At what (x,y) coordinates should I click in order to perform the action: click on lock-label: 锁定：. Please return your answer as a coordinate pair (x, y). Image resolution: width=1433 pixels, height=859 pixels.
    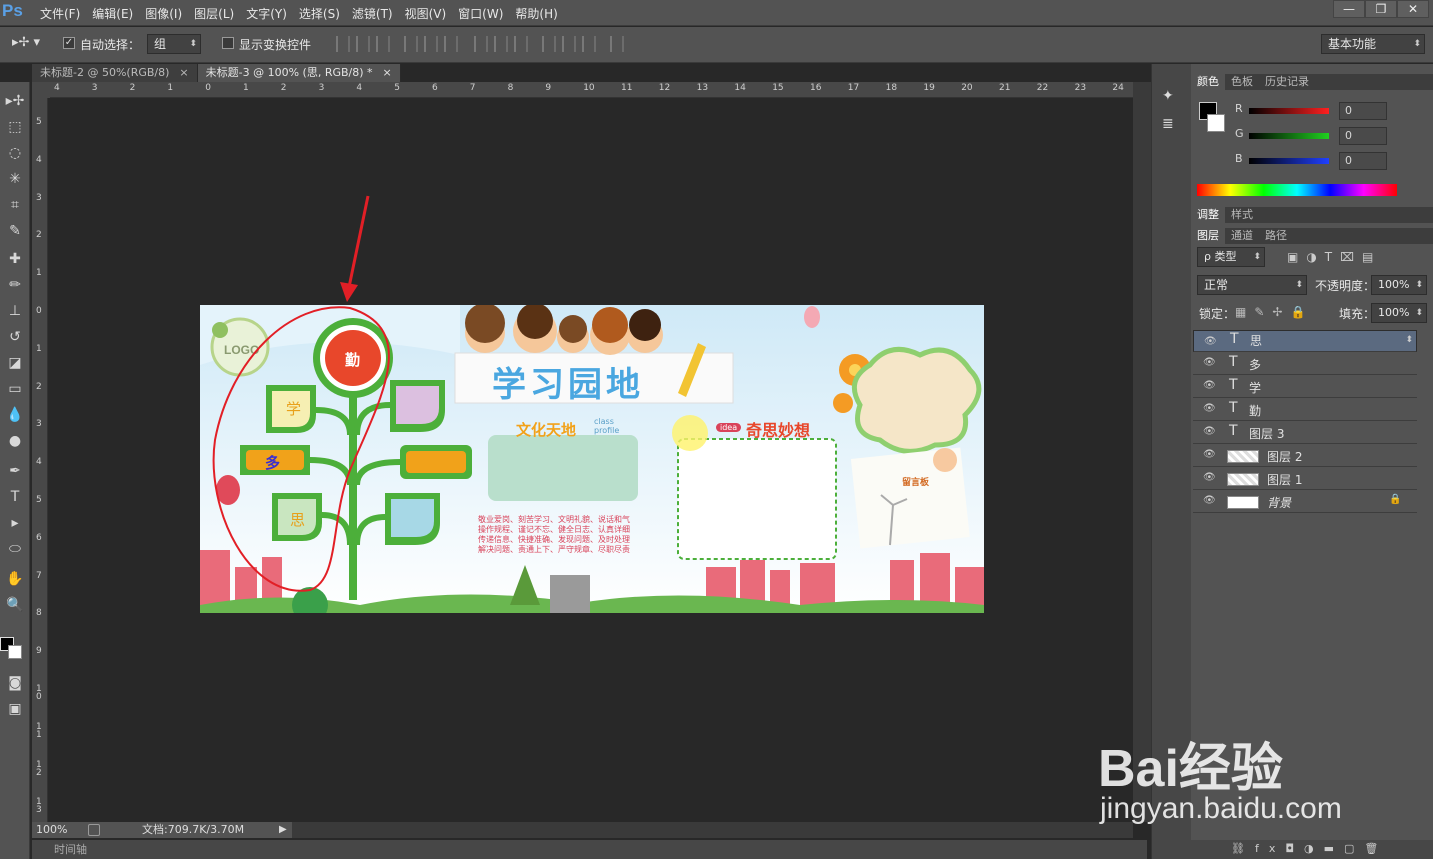
    Looking at the image, I should click on (1217, 314).